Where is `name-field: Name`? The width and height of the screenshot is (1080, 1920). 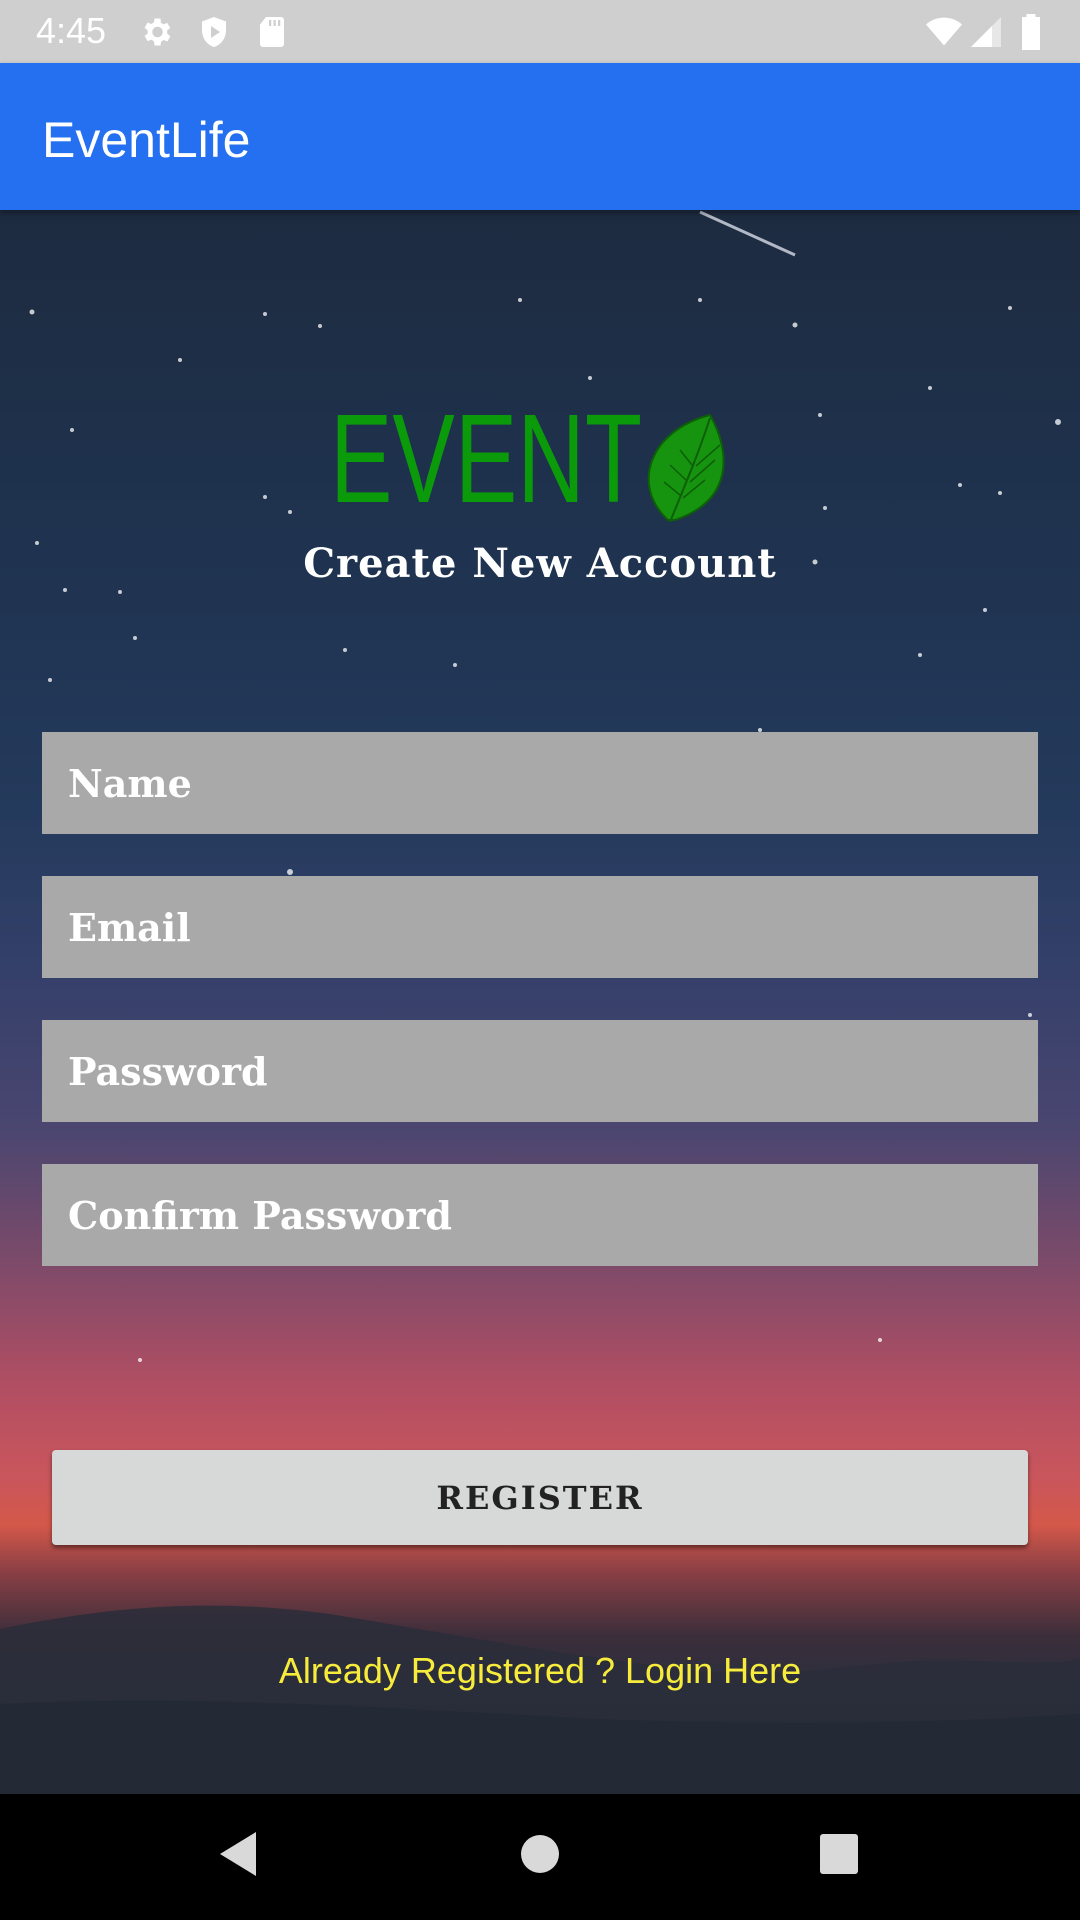
name-field: Name is located at coordinates (540, 783).